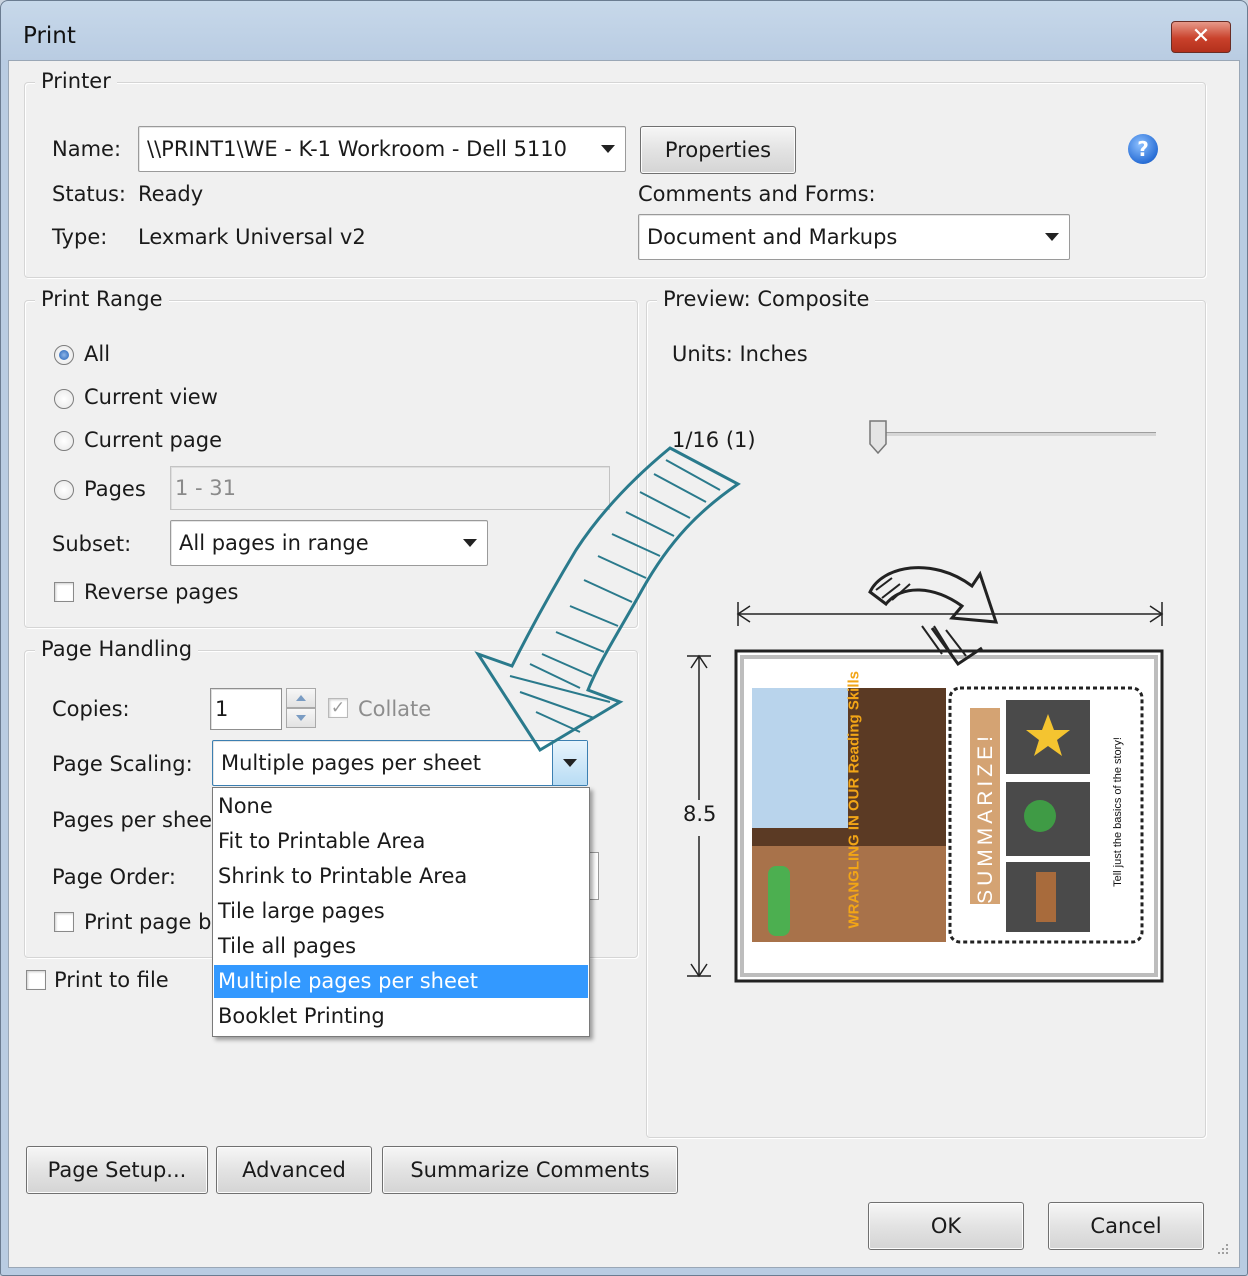 This screenshot has width=1248, height=1276. I want to click on scaling-option-multiple: Multiple pages per sheet, so click(401, 981).